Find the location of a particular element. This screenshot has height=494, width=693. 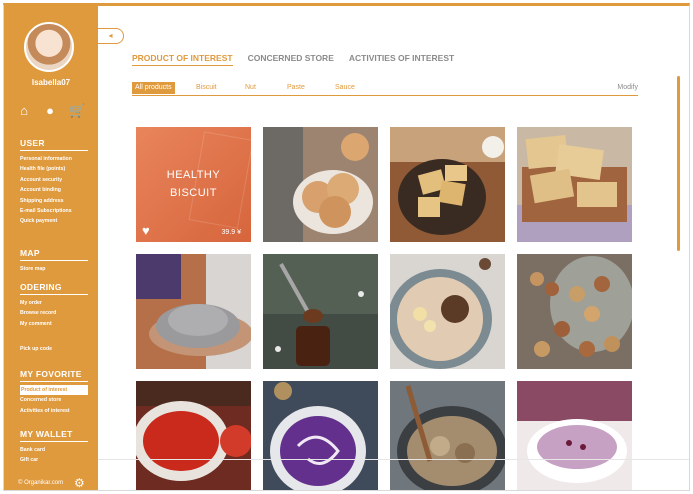

modify-button: Modify is located at coordinates (627, 88).